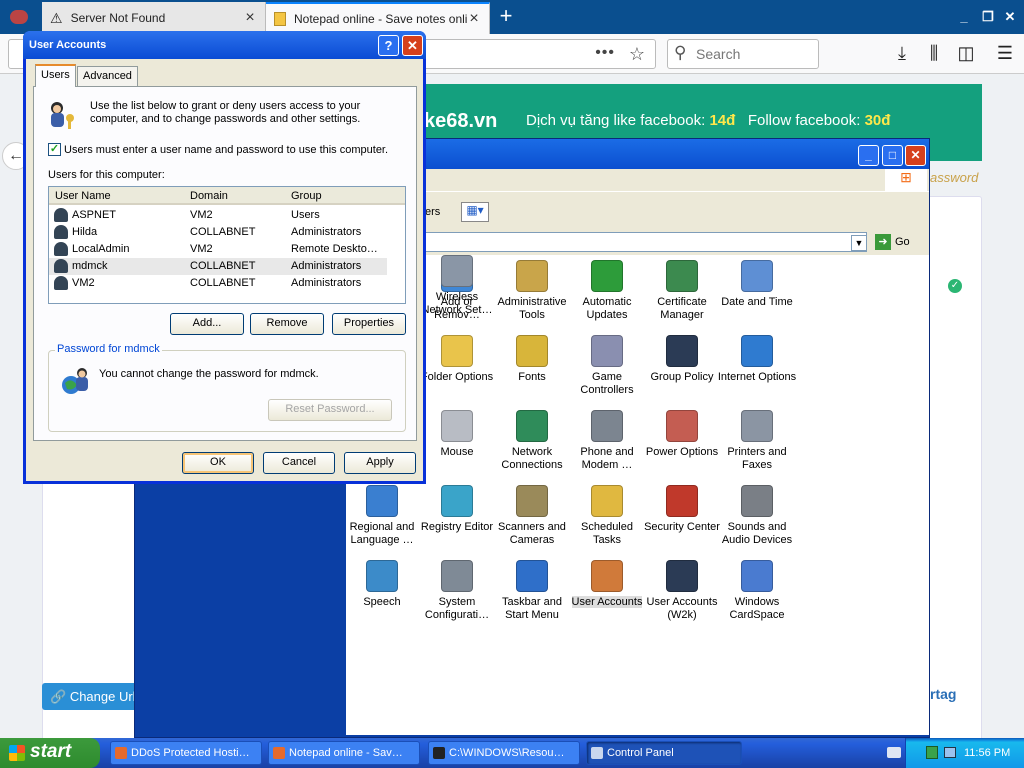 Image resolution: width=1024 pixels, height=768 pixels. Describe the element at coordinates (83, 283) in the screenshot. I see `row-user-name: VM2` at that location.